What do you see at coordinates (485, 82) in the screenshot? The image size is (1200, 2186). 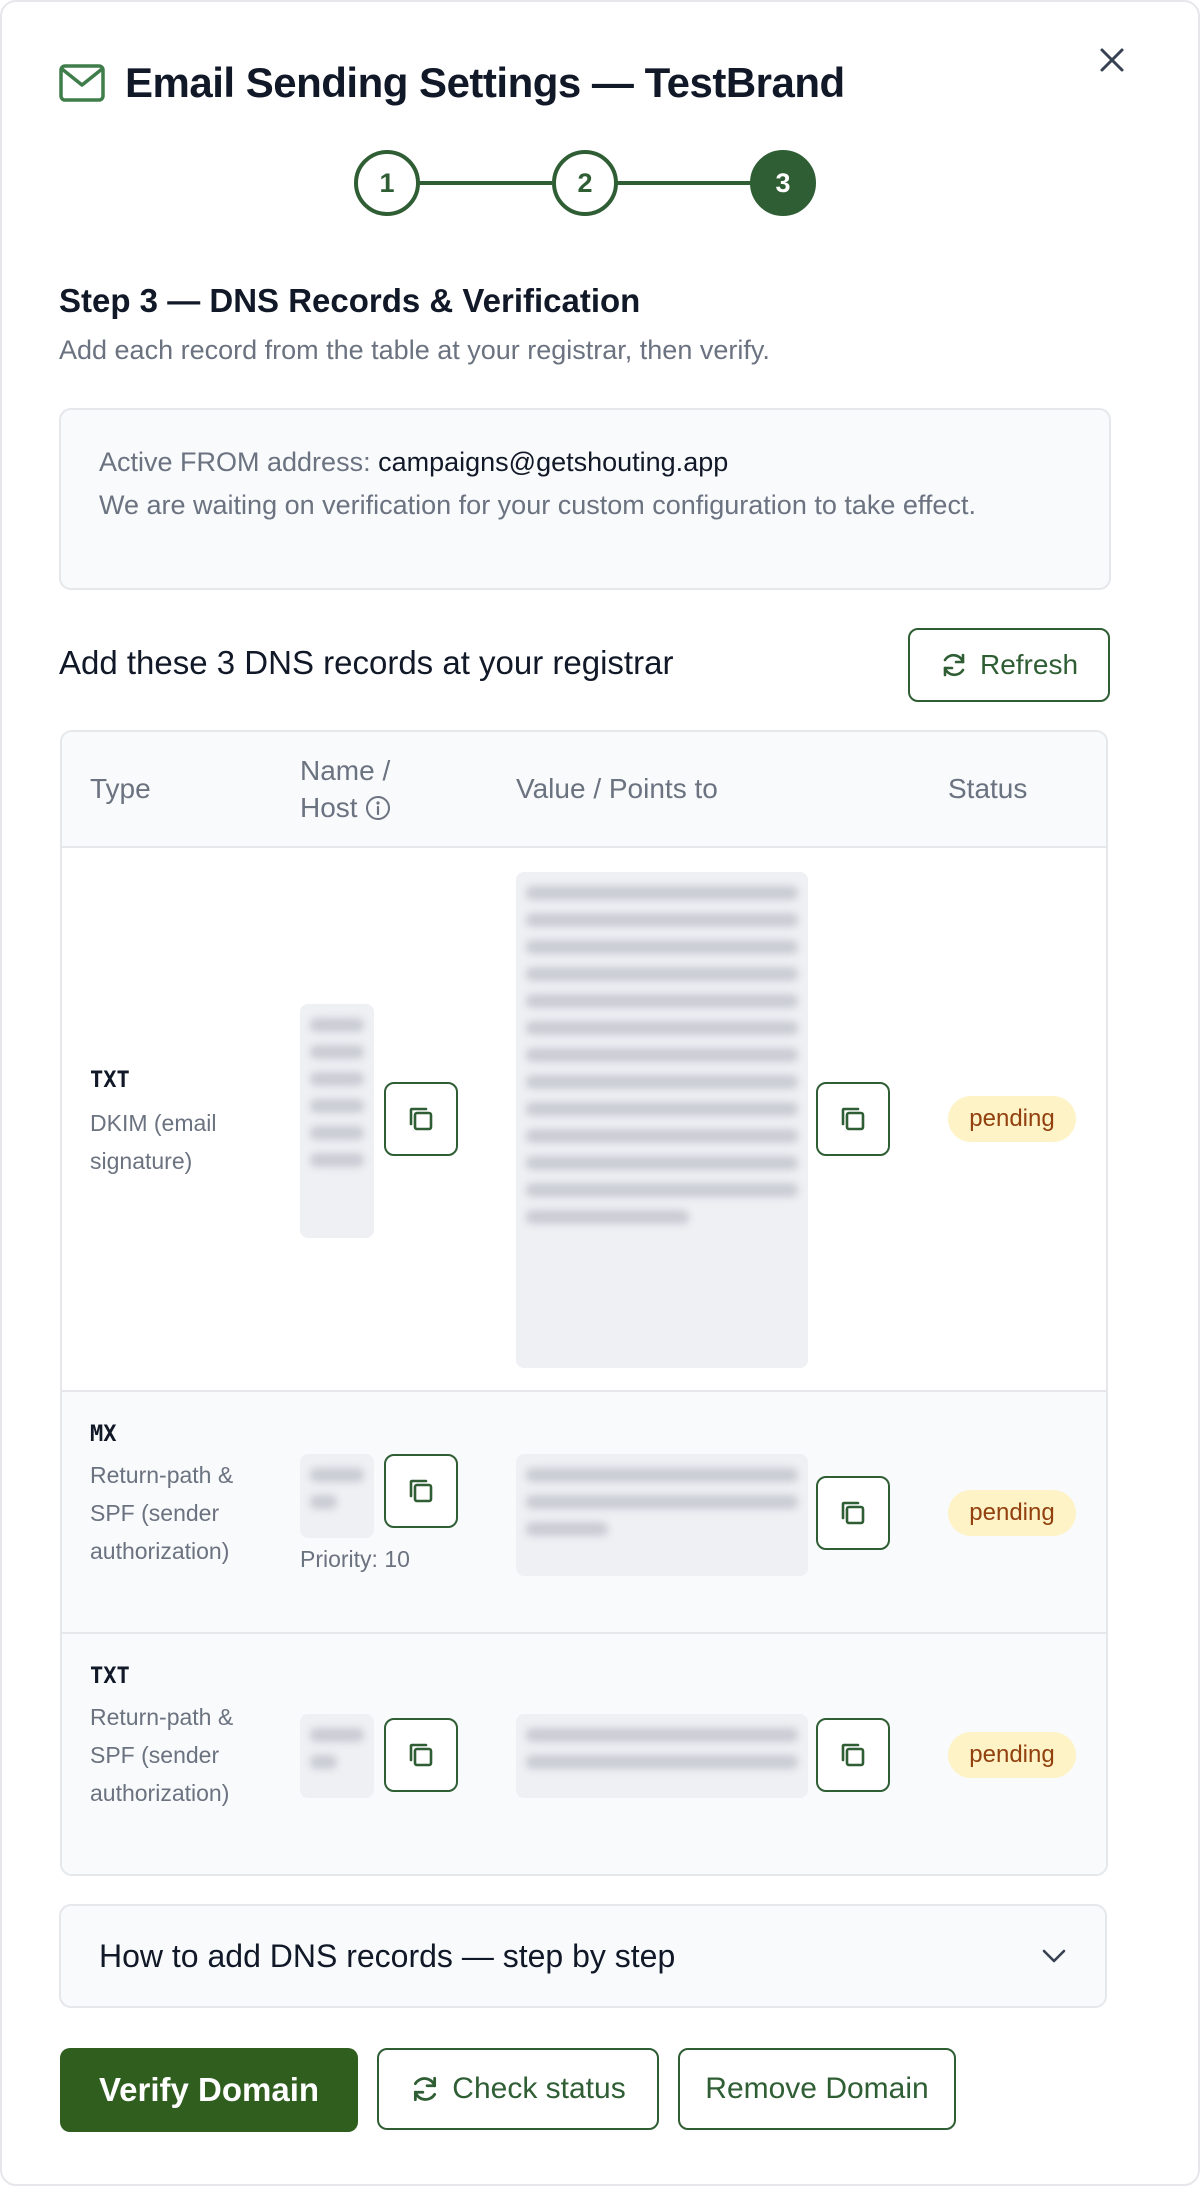 I see `modal-title: Email Sending Settings — TestBrand` at bounding box center [485, 82].